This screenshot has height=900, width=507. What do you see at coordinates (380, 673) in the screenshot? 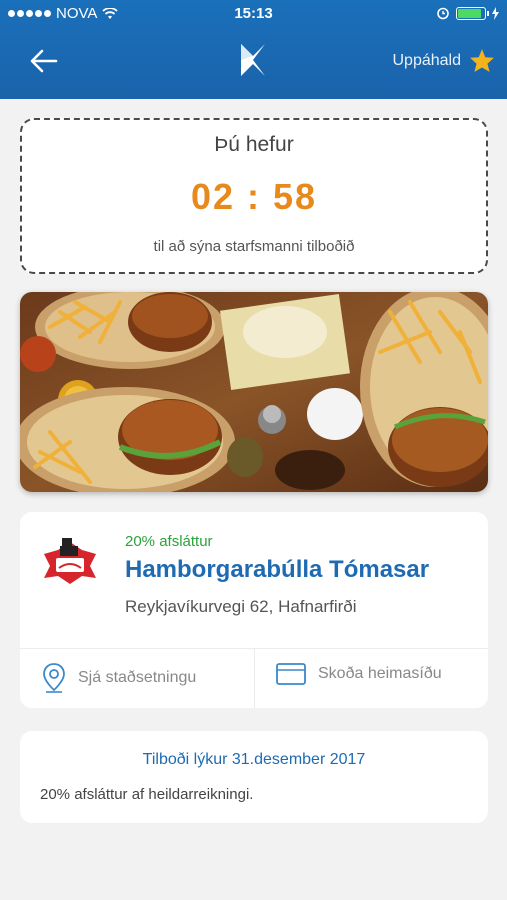
I see `visit-website-label: Skoða heimasíðu` at bounding box center [380, 673].